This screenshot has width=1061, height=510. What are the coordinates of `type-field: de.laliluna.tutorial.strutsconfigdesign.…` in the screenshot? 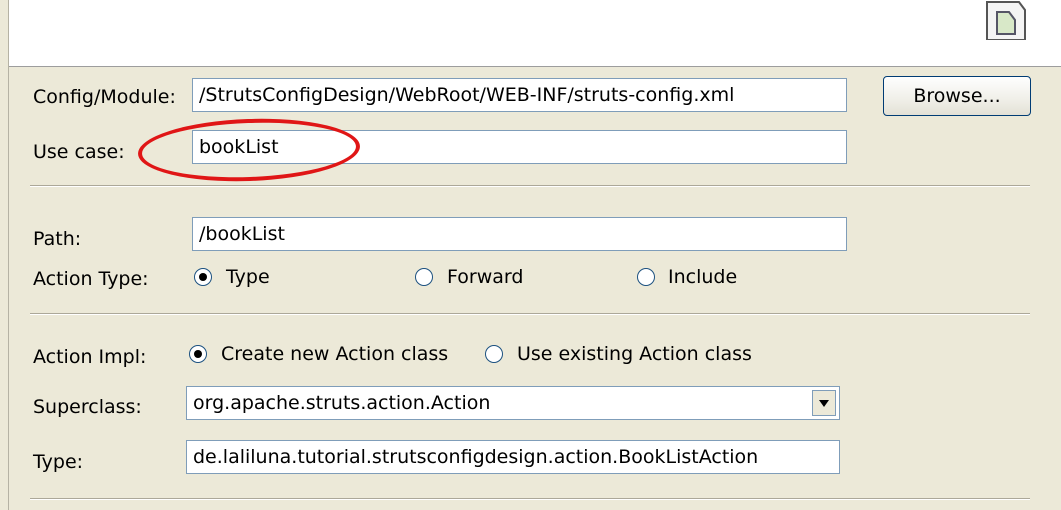 It's located at (513, 457).